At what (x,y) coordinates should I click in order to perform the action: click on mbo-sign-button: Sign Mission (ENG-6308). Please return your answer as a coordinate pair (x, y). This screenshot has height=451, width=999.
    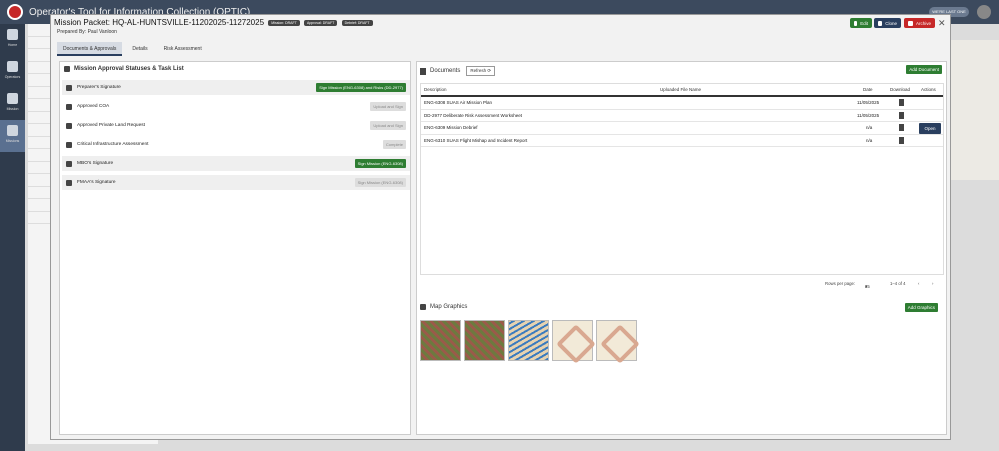
    Looking at the image, I should click on (380, 163).